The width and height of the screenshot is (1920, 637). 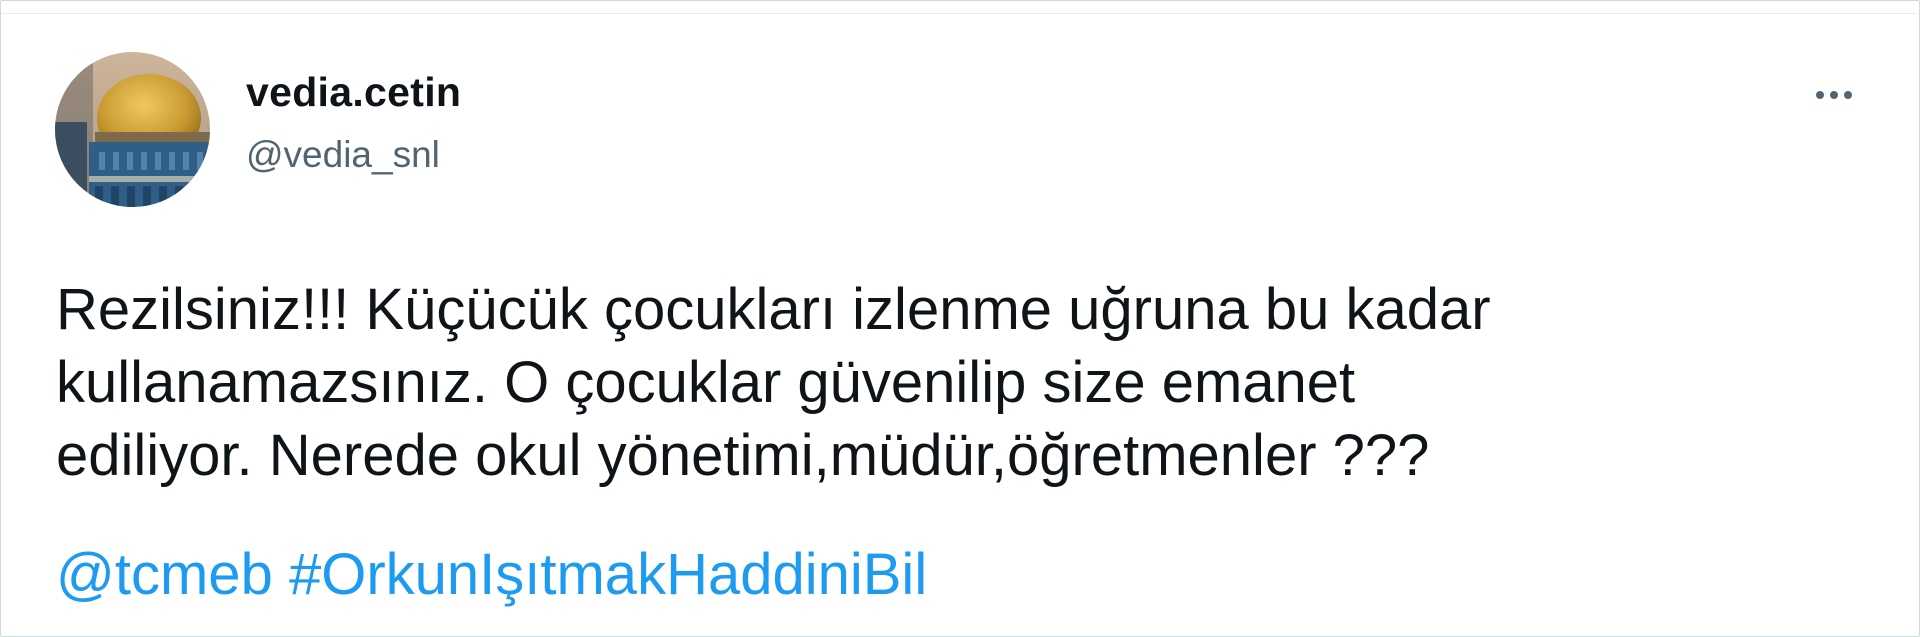 What do you see at coordinates (960, 13) in the screenshot?
I see `top-divider` at bounding box center [960, 13].